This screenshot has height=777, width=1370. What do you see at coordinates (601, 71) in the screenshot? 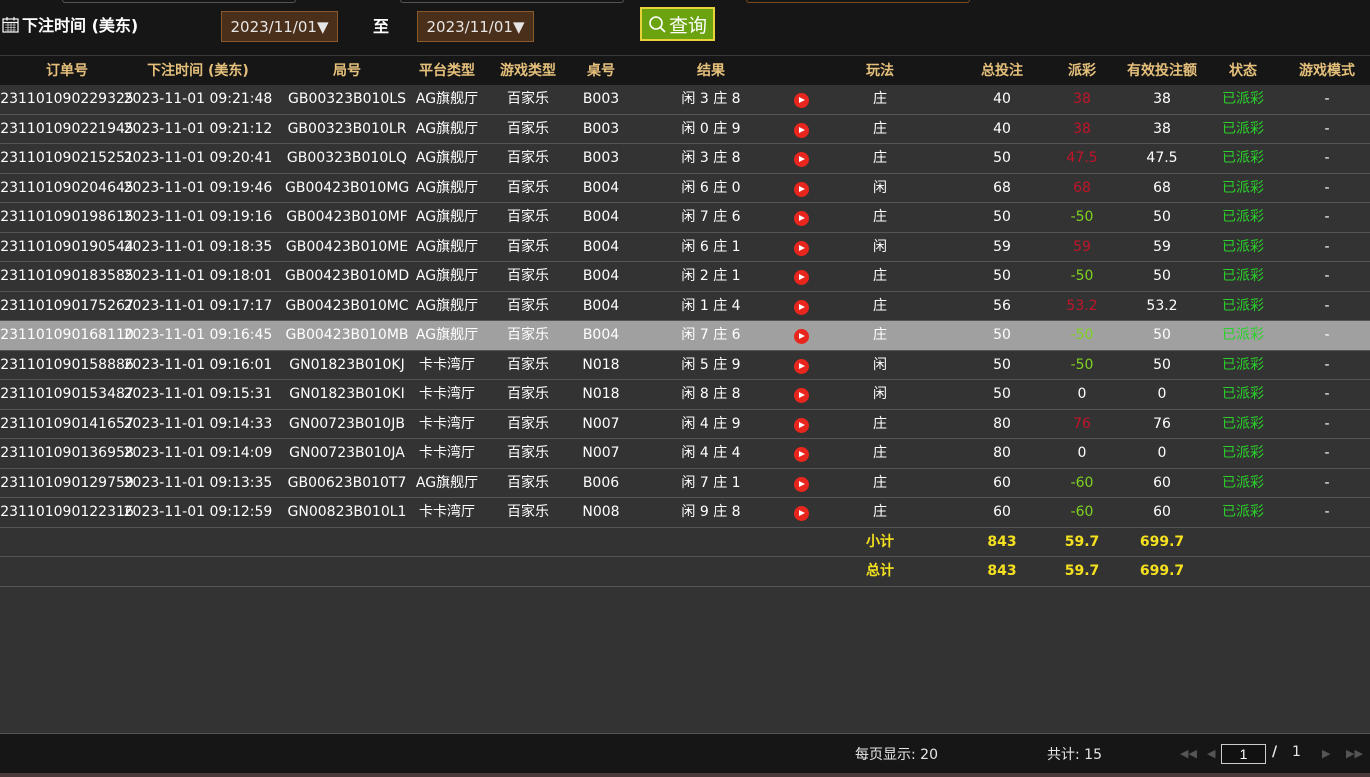
I see `col-table-no-header: 桌号` at bounding box center [601, 71].